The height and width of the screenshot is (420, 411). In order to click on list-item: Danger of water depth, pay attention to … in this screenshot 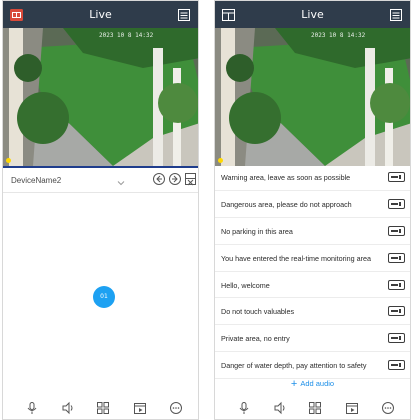, I will do `click(312, 366)`.